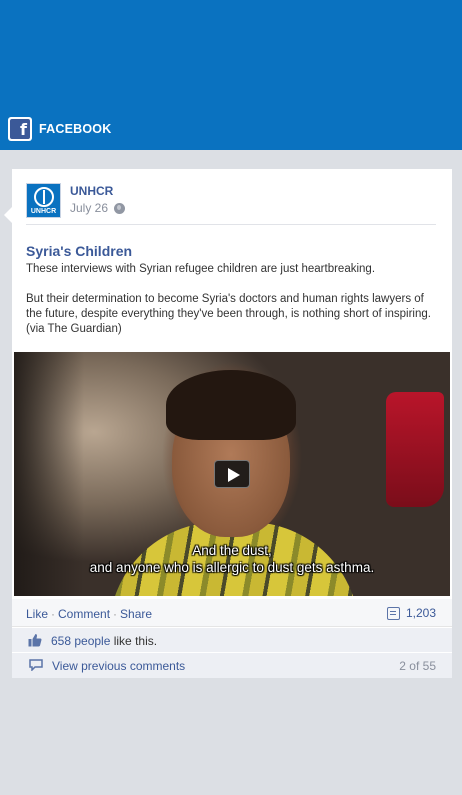 The image size is (462, 795). I want to click on comment-bubble-icon, so click(36, 665).